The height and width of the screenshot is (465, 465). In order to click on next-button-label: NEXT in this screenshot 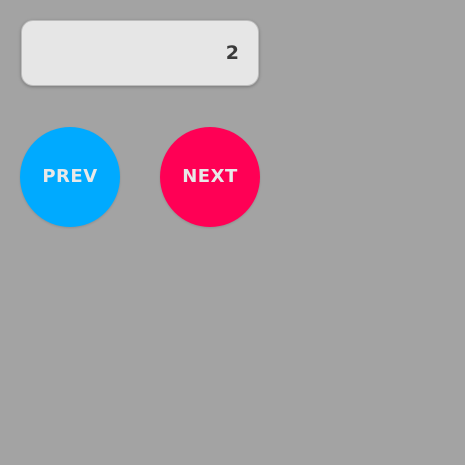, I will do `click(210, 176)`.